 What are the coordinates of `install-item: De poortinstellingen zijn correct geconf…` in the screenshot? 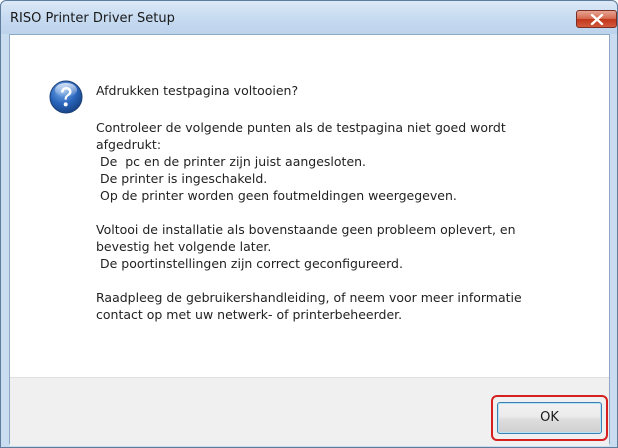 It's located at (249, 263).